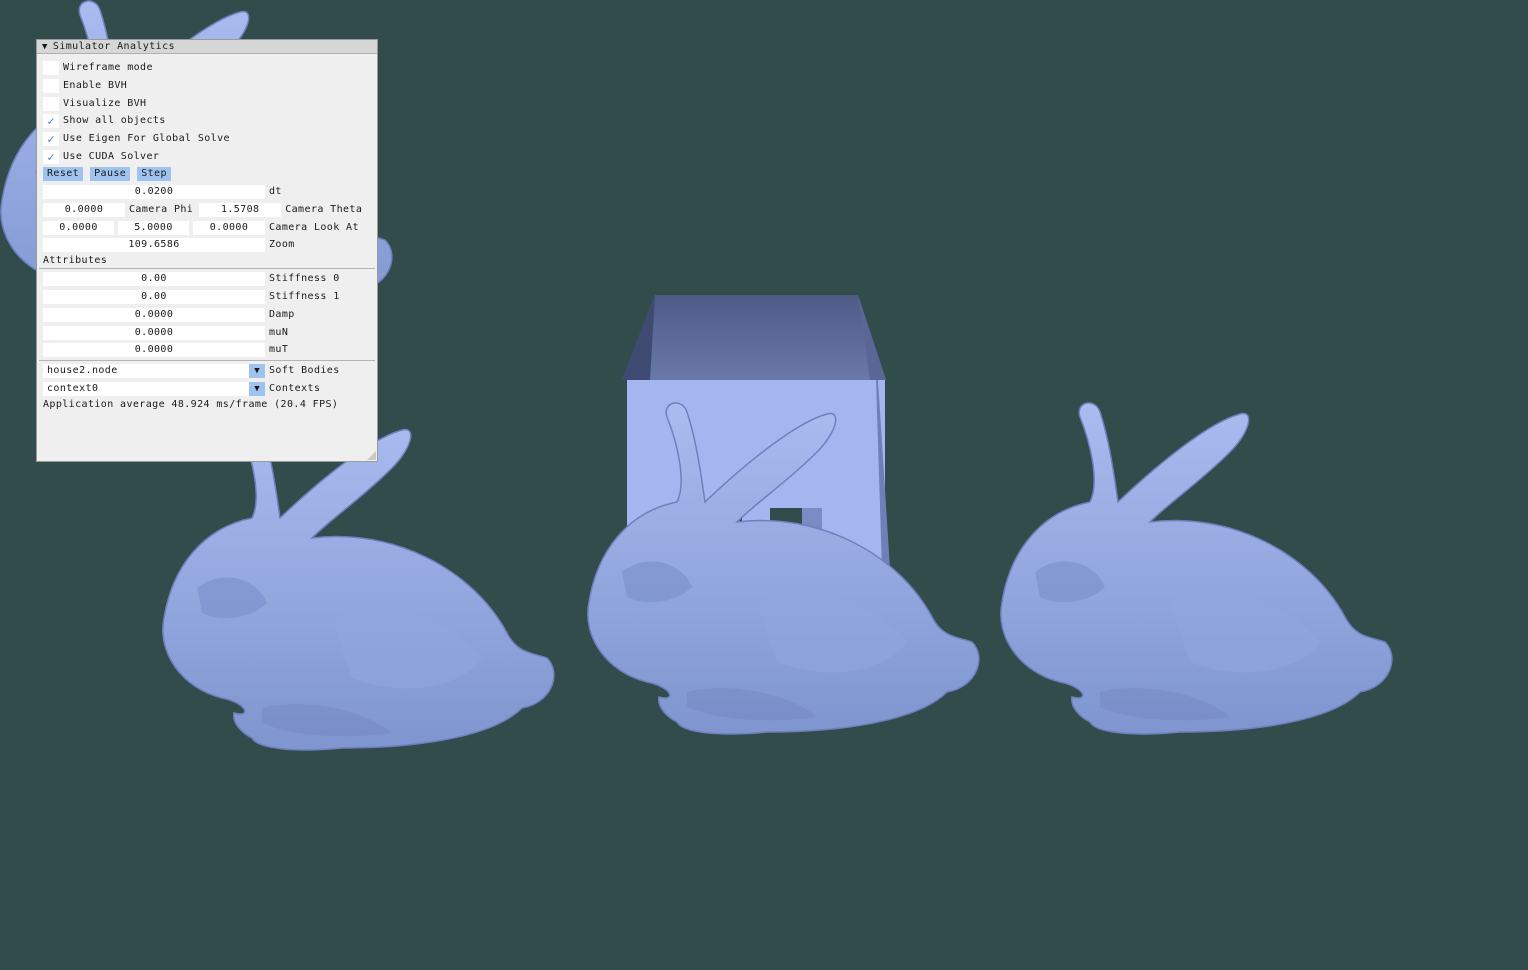  I want to click on mun-label: muN, so click(279, 332).